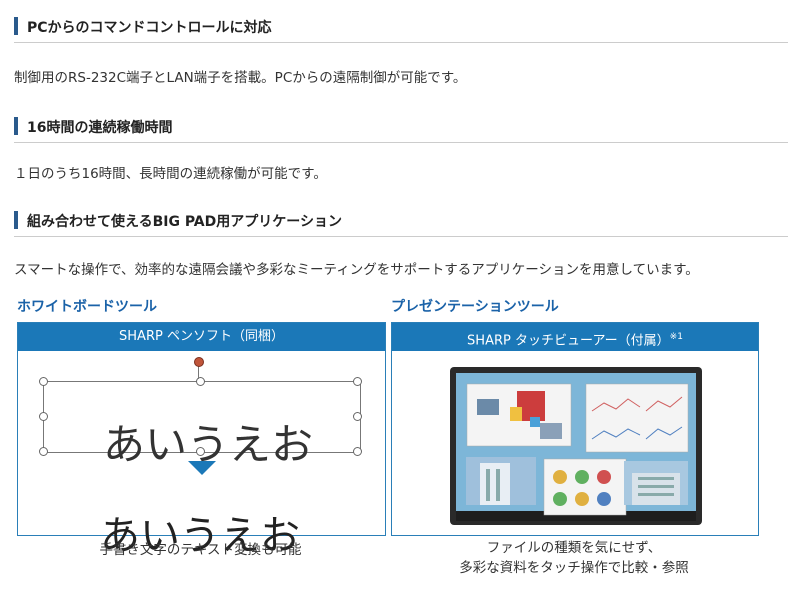 This screenshot has height=590, width=800. I want to click on section-heading-continuous-operation: 16時間の連続稼働時間, so click(401, 128).